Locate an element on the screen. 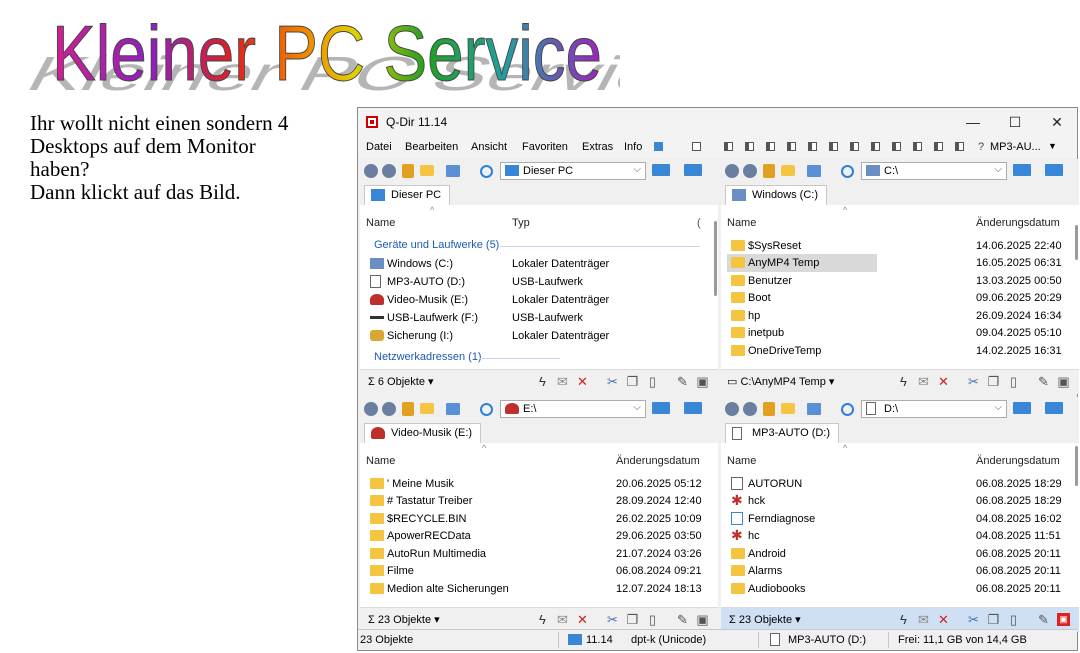 This screenshot has height=653, width=1080. grid-icon is located at coordinates (696, 146).